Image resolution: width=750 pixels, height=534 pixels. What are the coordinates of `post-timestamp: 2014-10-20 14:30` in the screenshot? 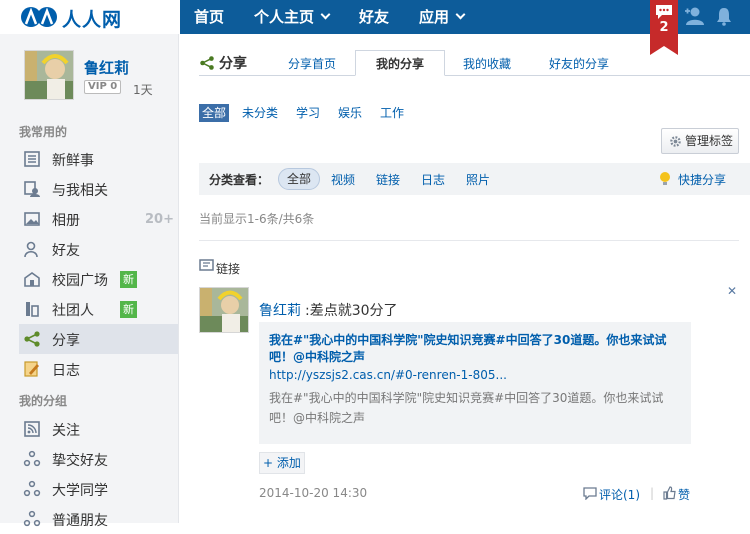 It's located at (313, 493).